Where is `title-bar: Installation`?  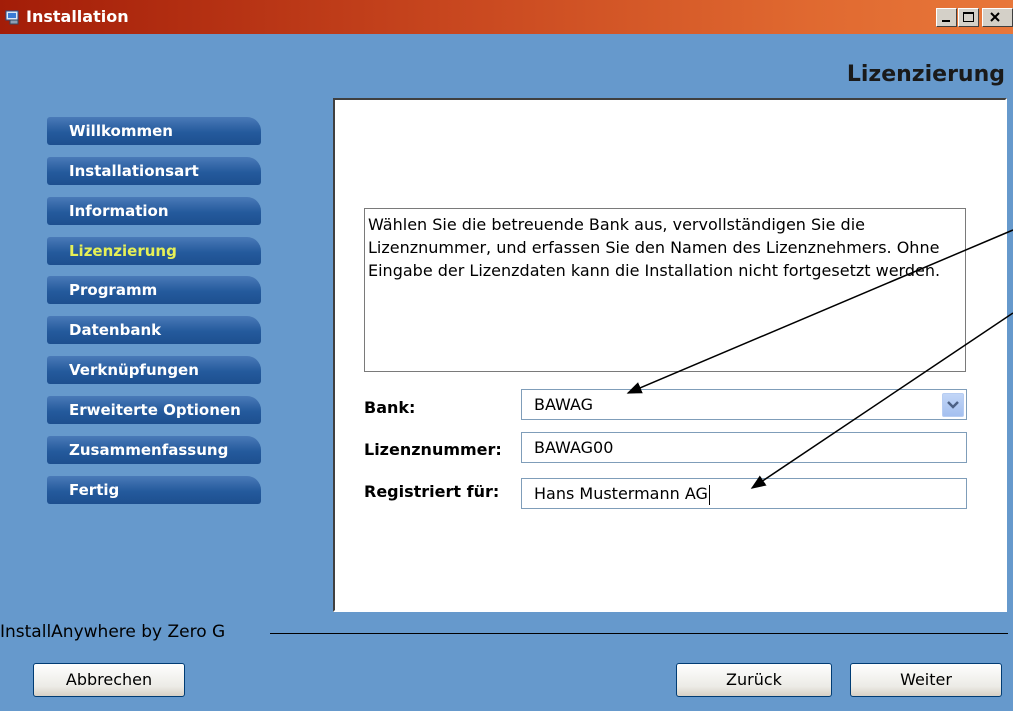 title-bar: Installation is located at coordinates (506, 17).